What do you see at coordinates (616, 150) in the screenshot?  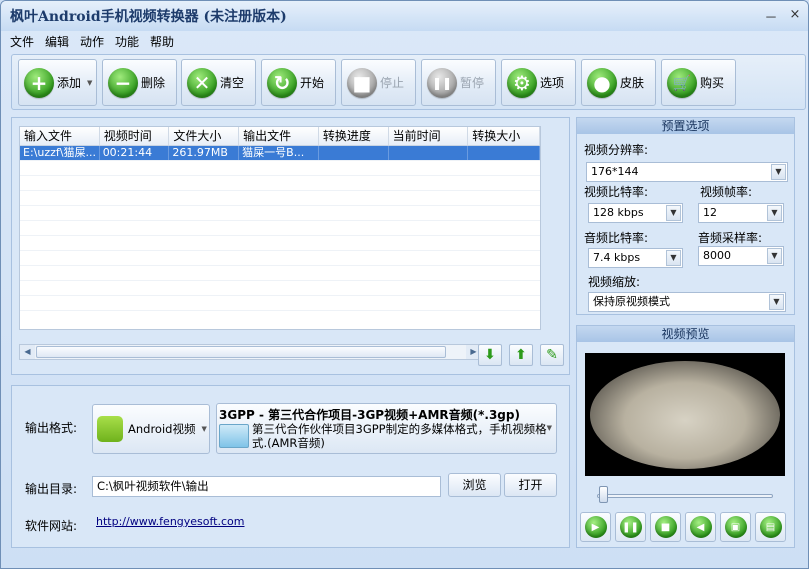 I see `resolution-label: 视频分辨率:` at bounding box center [616, 150].